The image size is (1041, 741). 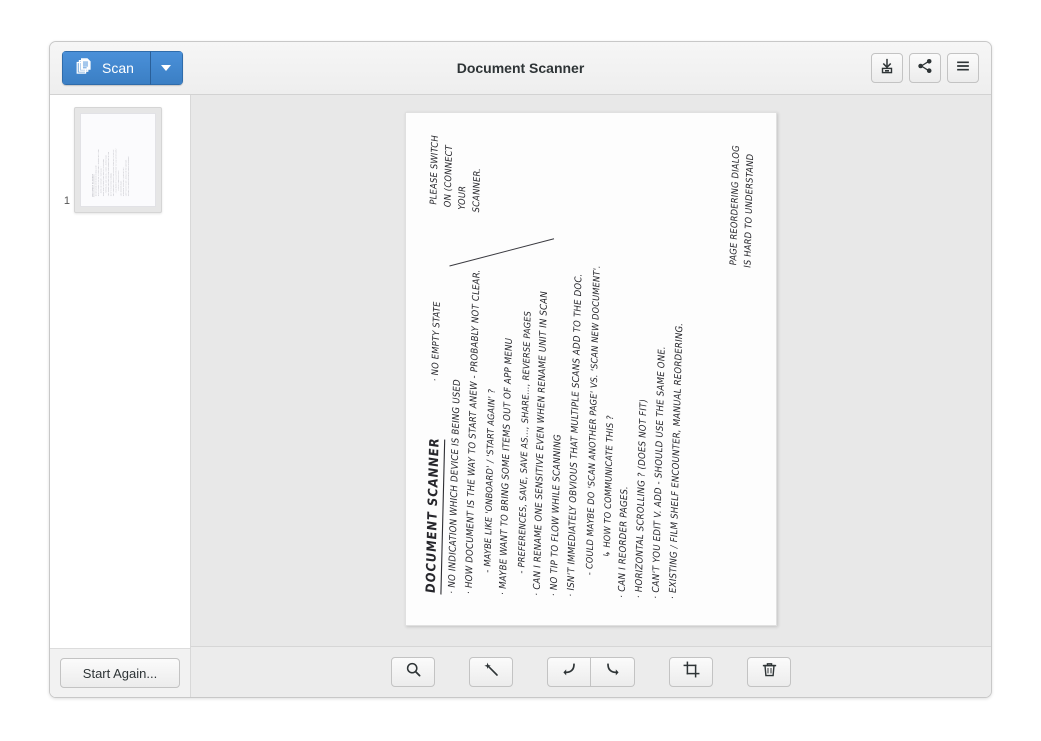 I want to click on rotate-button-group, so click(x=591, y=672).